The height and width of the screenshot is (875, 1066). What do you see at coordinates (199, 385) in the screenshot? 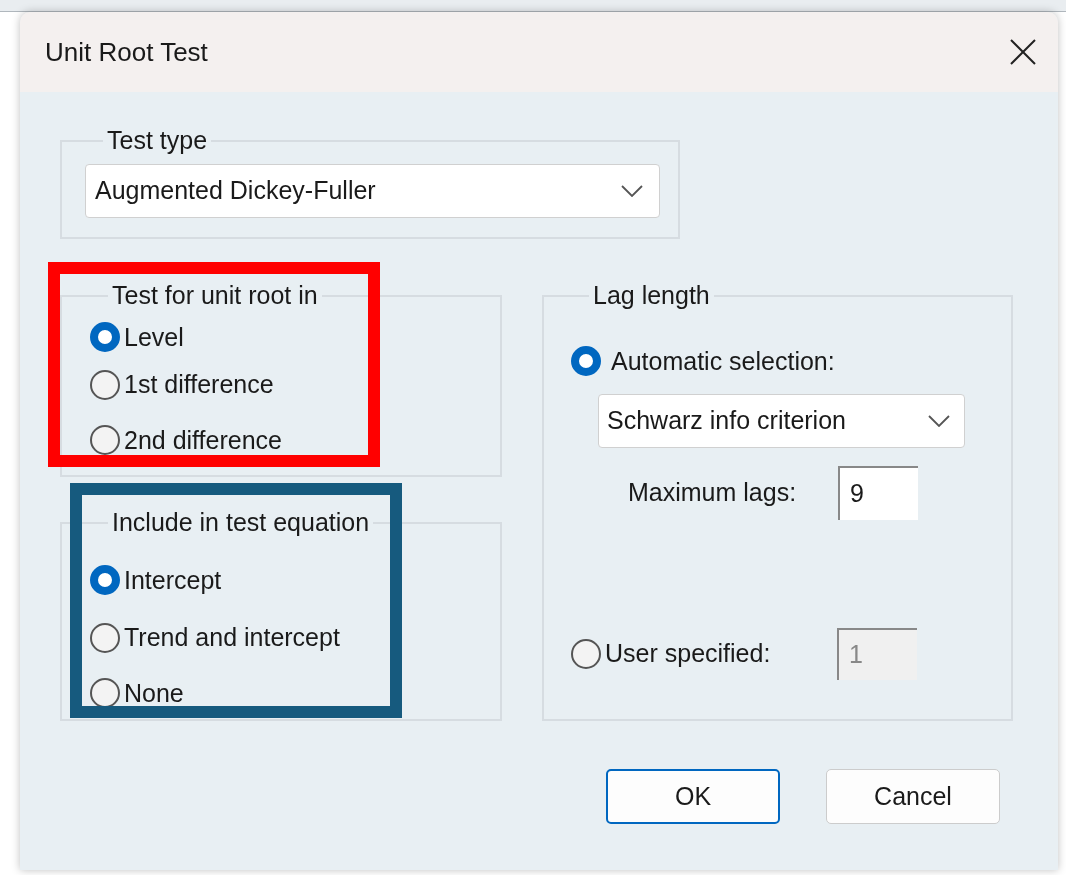
I see `radio-label: 1st difference` at bounding box center [199, 385].